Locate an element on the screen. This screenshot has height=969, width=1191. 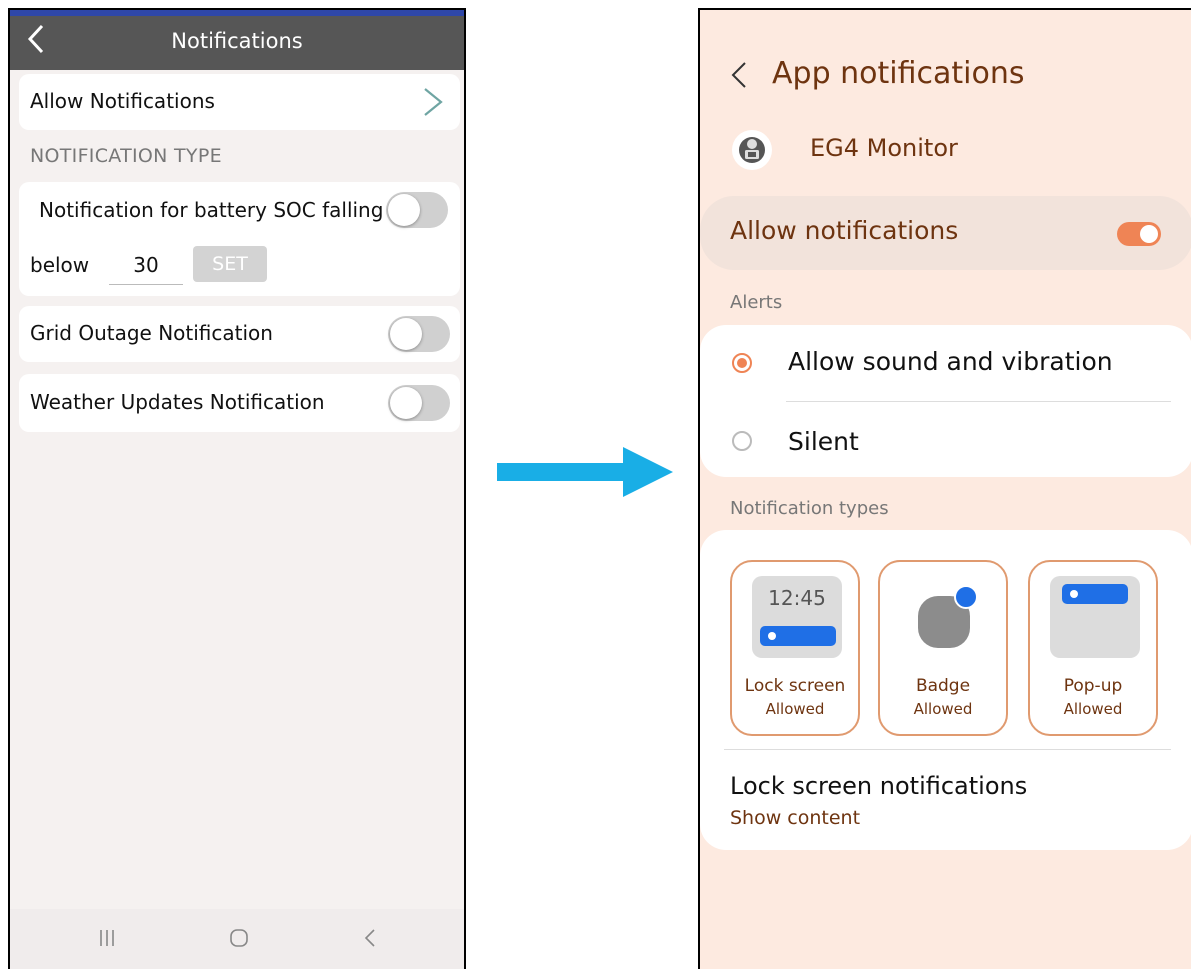
arrow-right-icon is located at coordinates (585, 472).